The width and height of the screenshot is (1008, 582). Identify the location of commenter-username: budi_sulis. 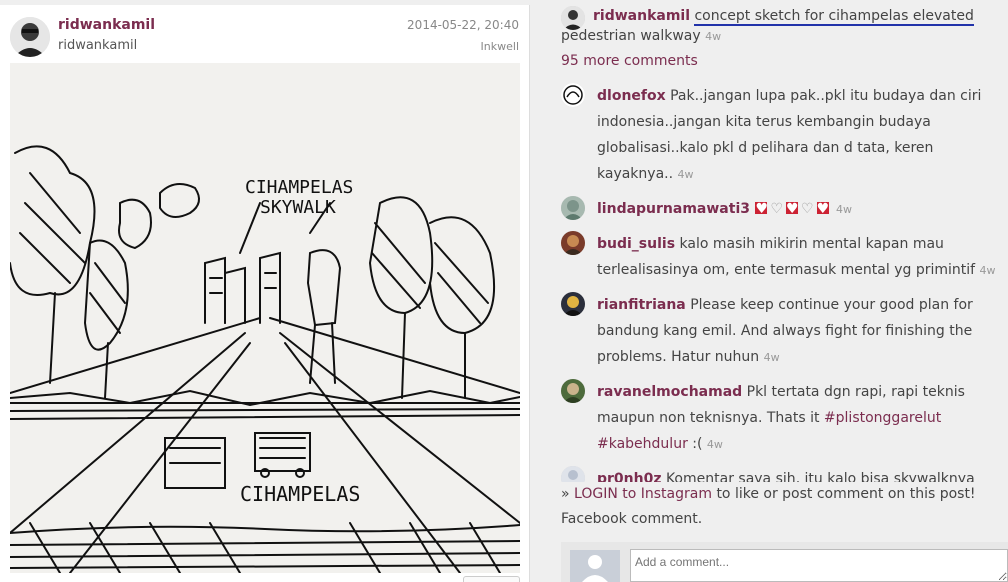
(636, 244).